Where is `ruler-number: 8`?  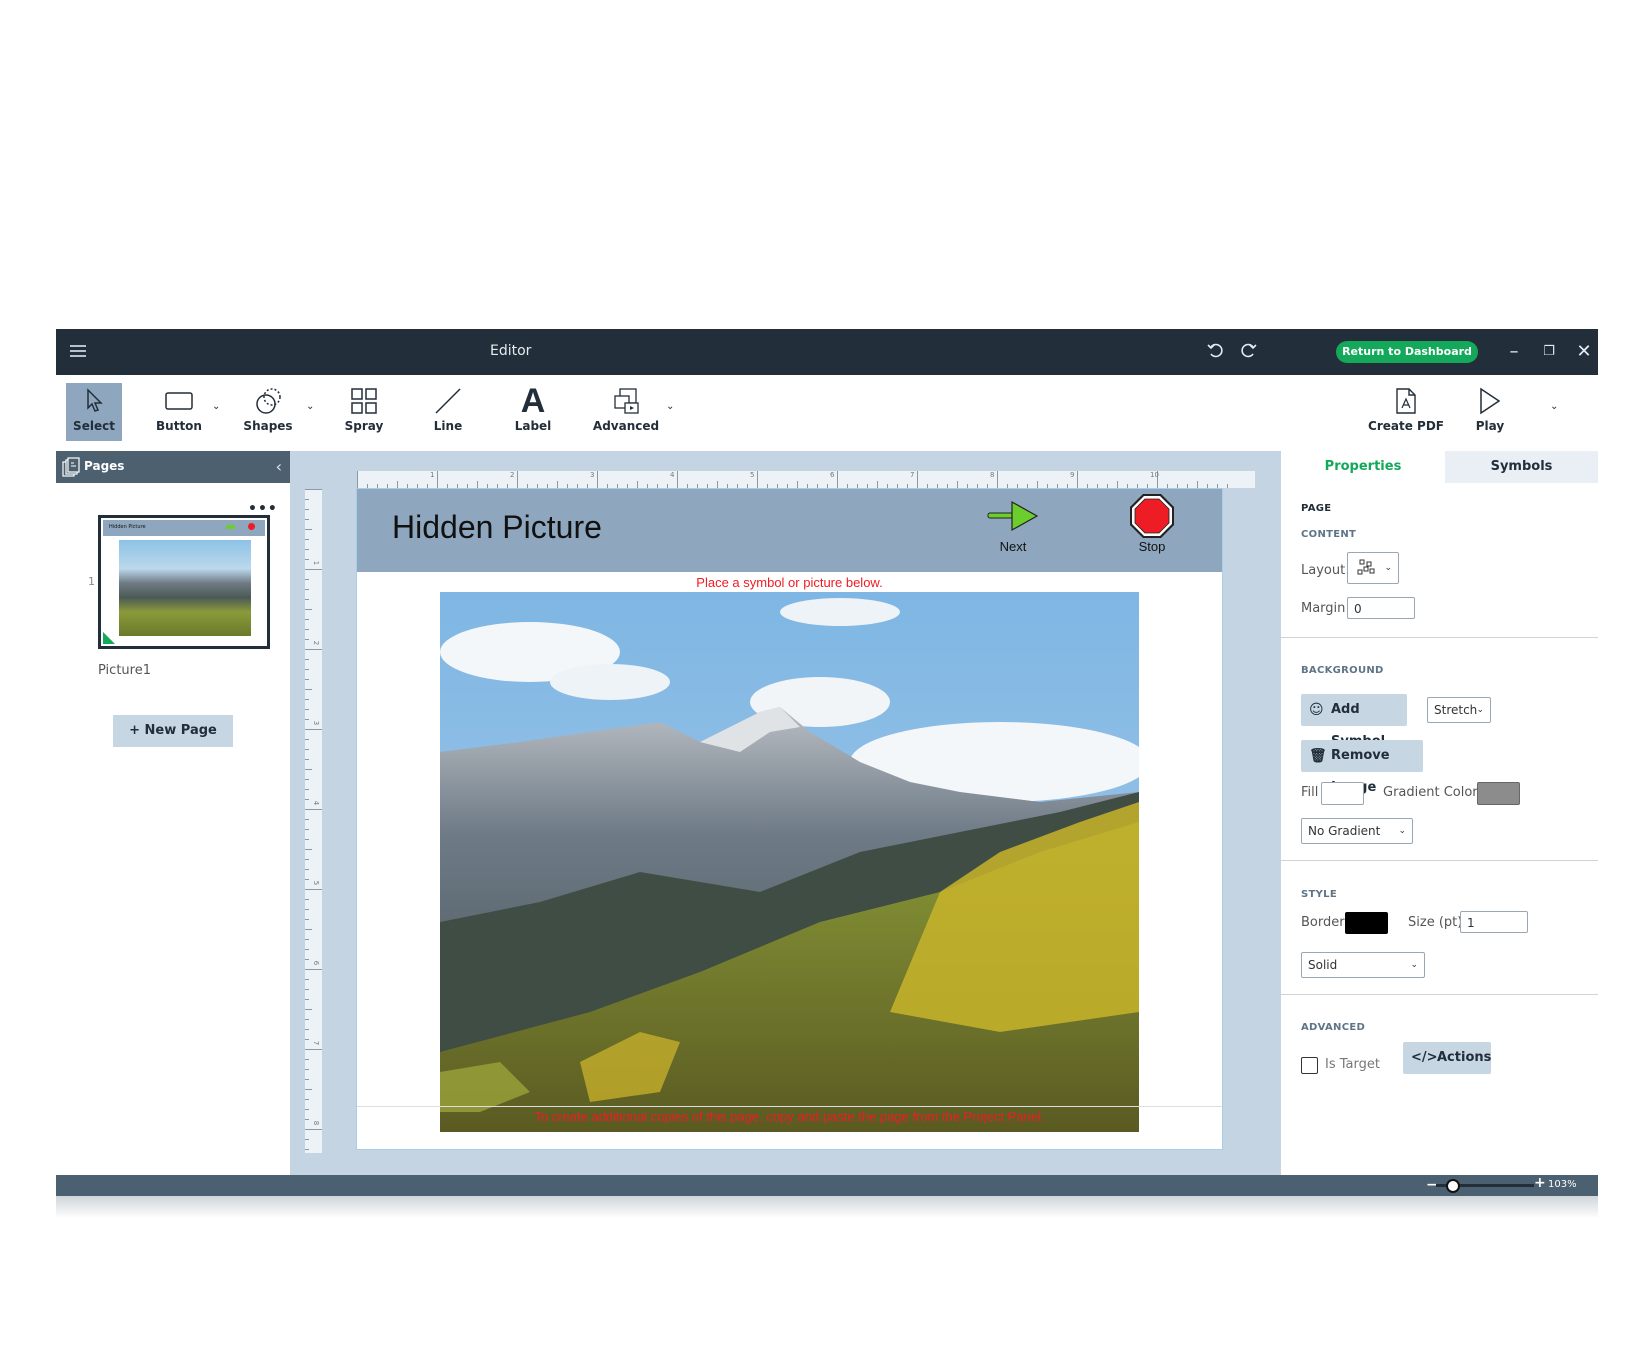
ruler-number: 8 is located at coordinates (992, 475).